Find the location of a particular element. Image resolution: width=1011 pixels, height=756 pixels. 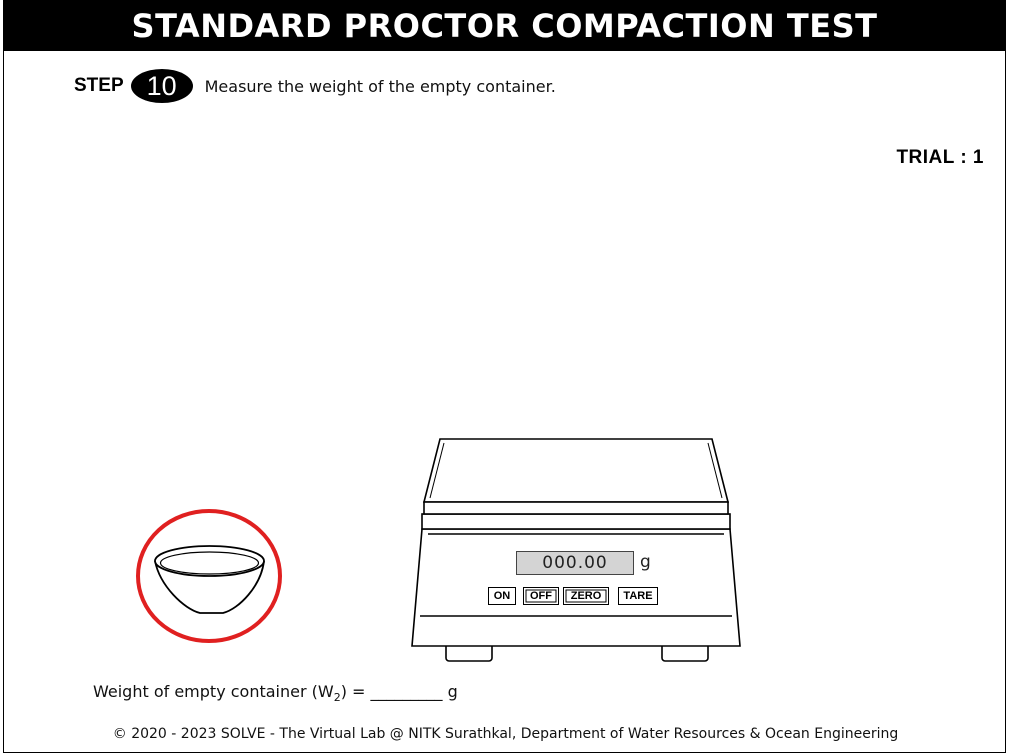

step-number-badge: 10 is located at coordinates (161, 86).